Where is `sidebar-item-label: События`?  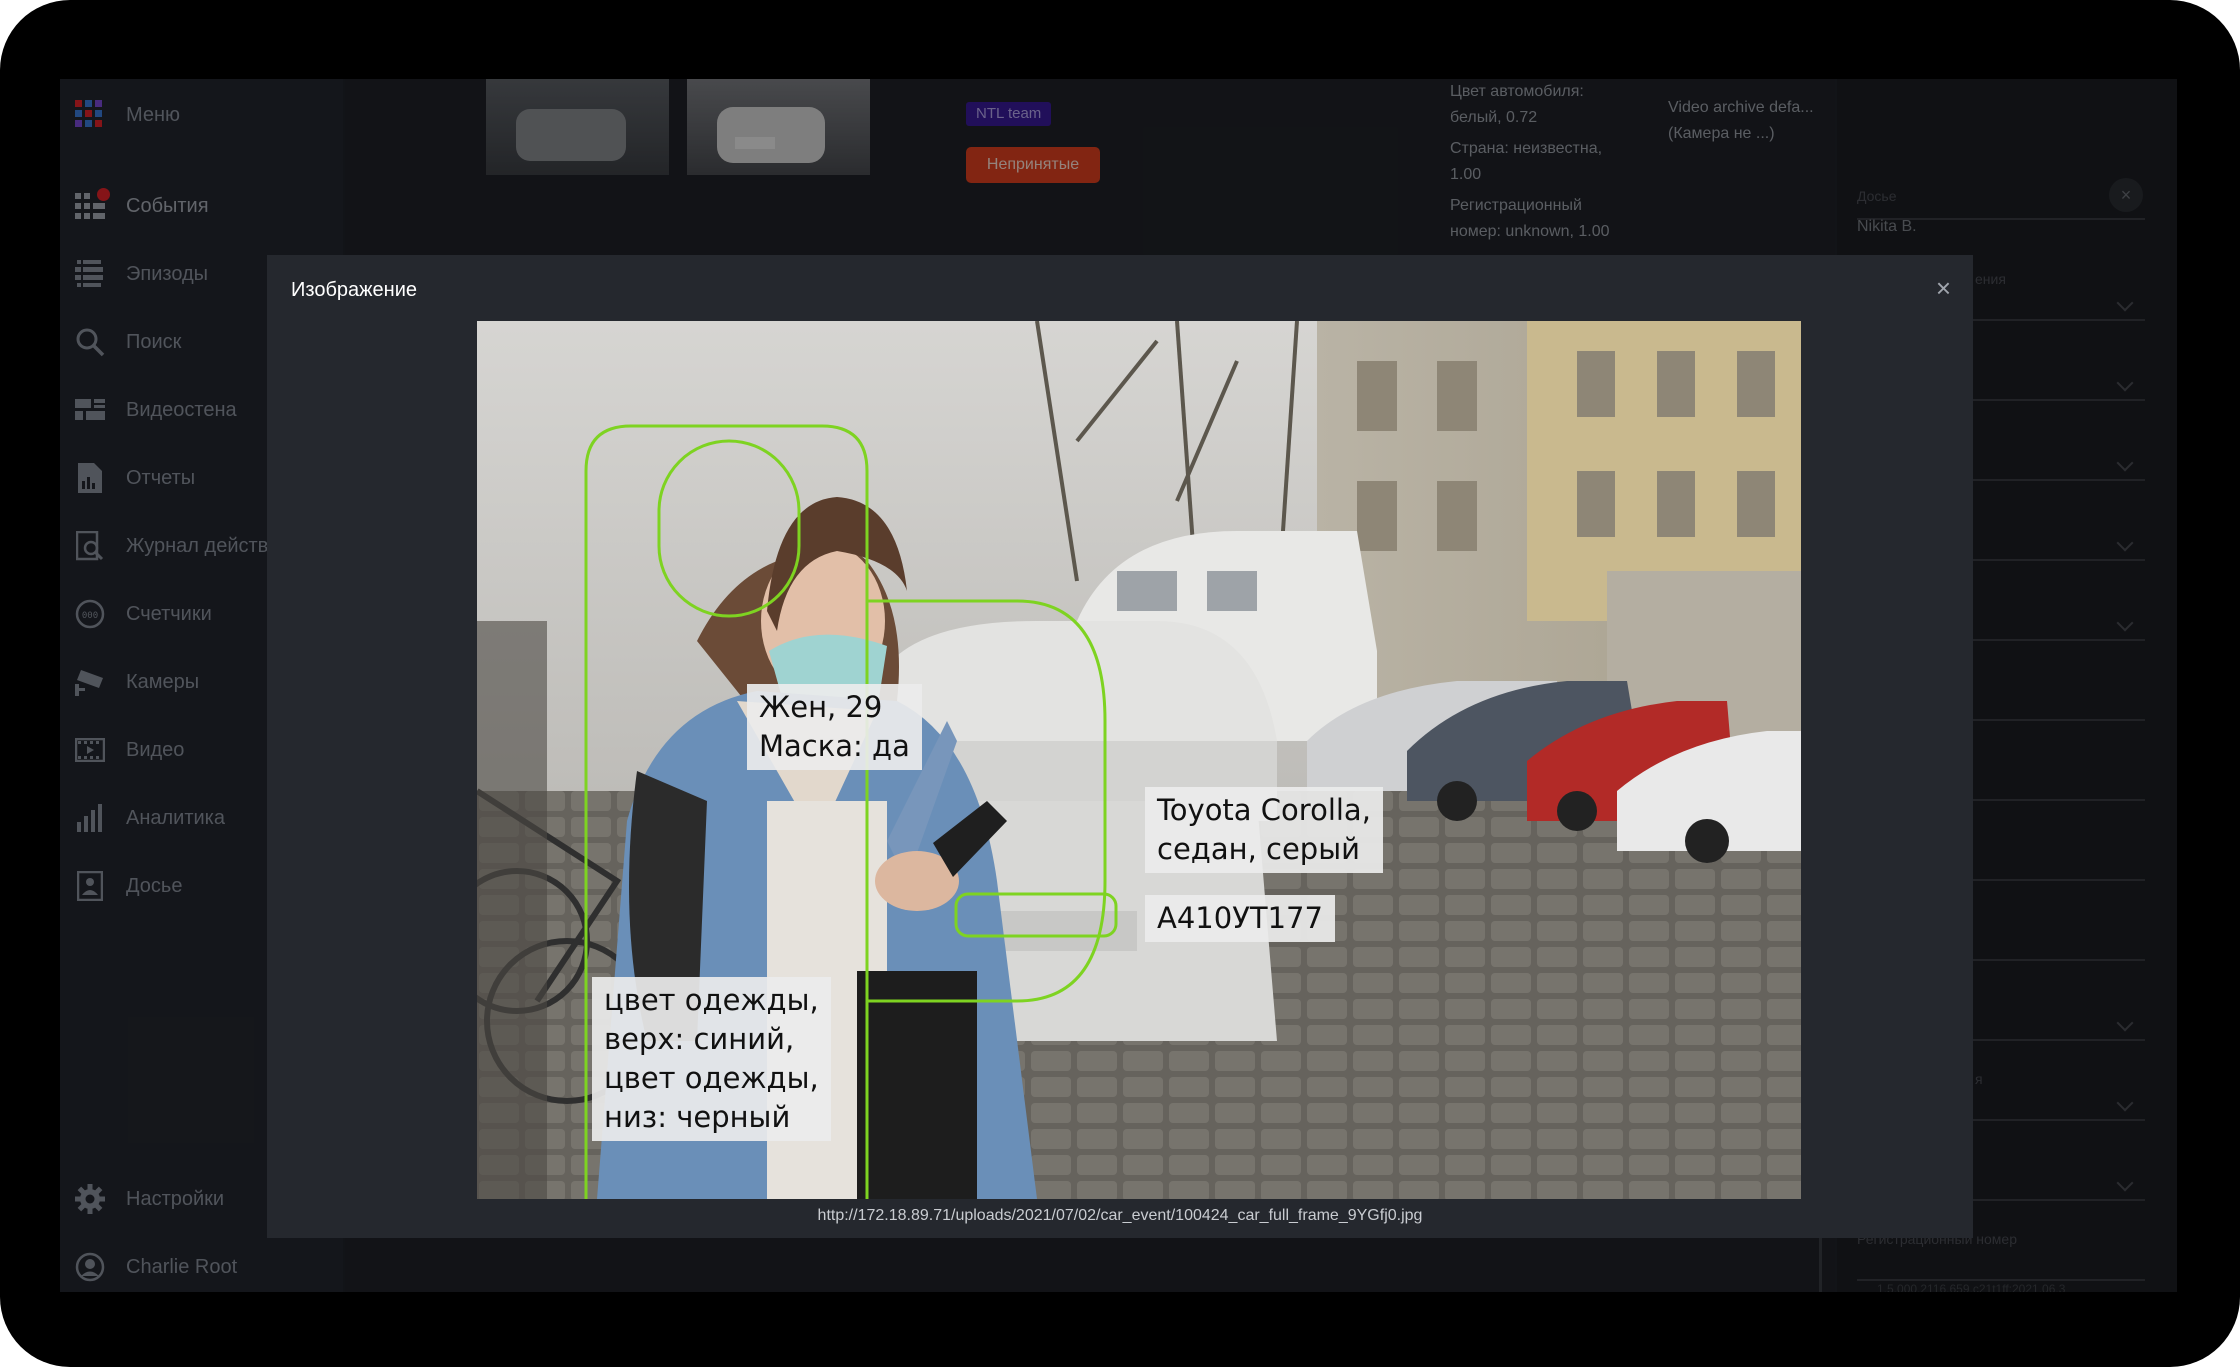
sidebar-item-label: События is located at coordinates (167, 205).